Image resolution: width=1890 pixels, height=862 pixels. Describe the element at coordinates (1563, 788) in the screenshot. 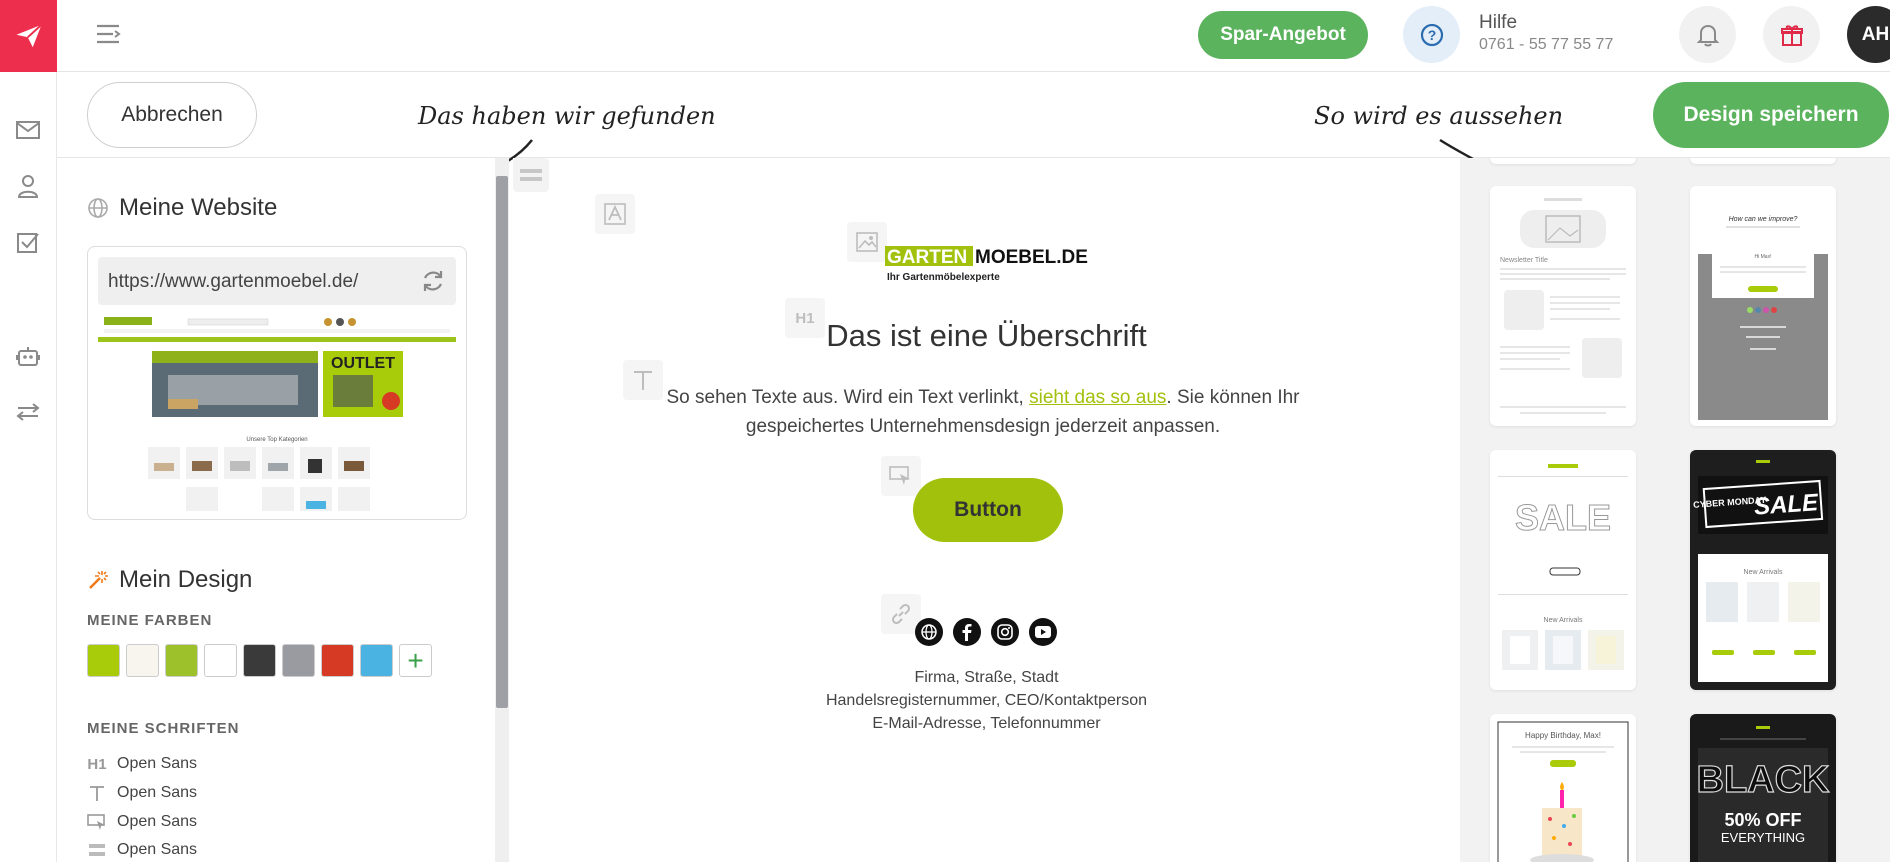

I see `template-card-birthday: Happy Birthday, Max!` at that location.